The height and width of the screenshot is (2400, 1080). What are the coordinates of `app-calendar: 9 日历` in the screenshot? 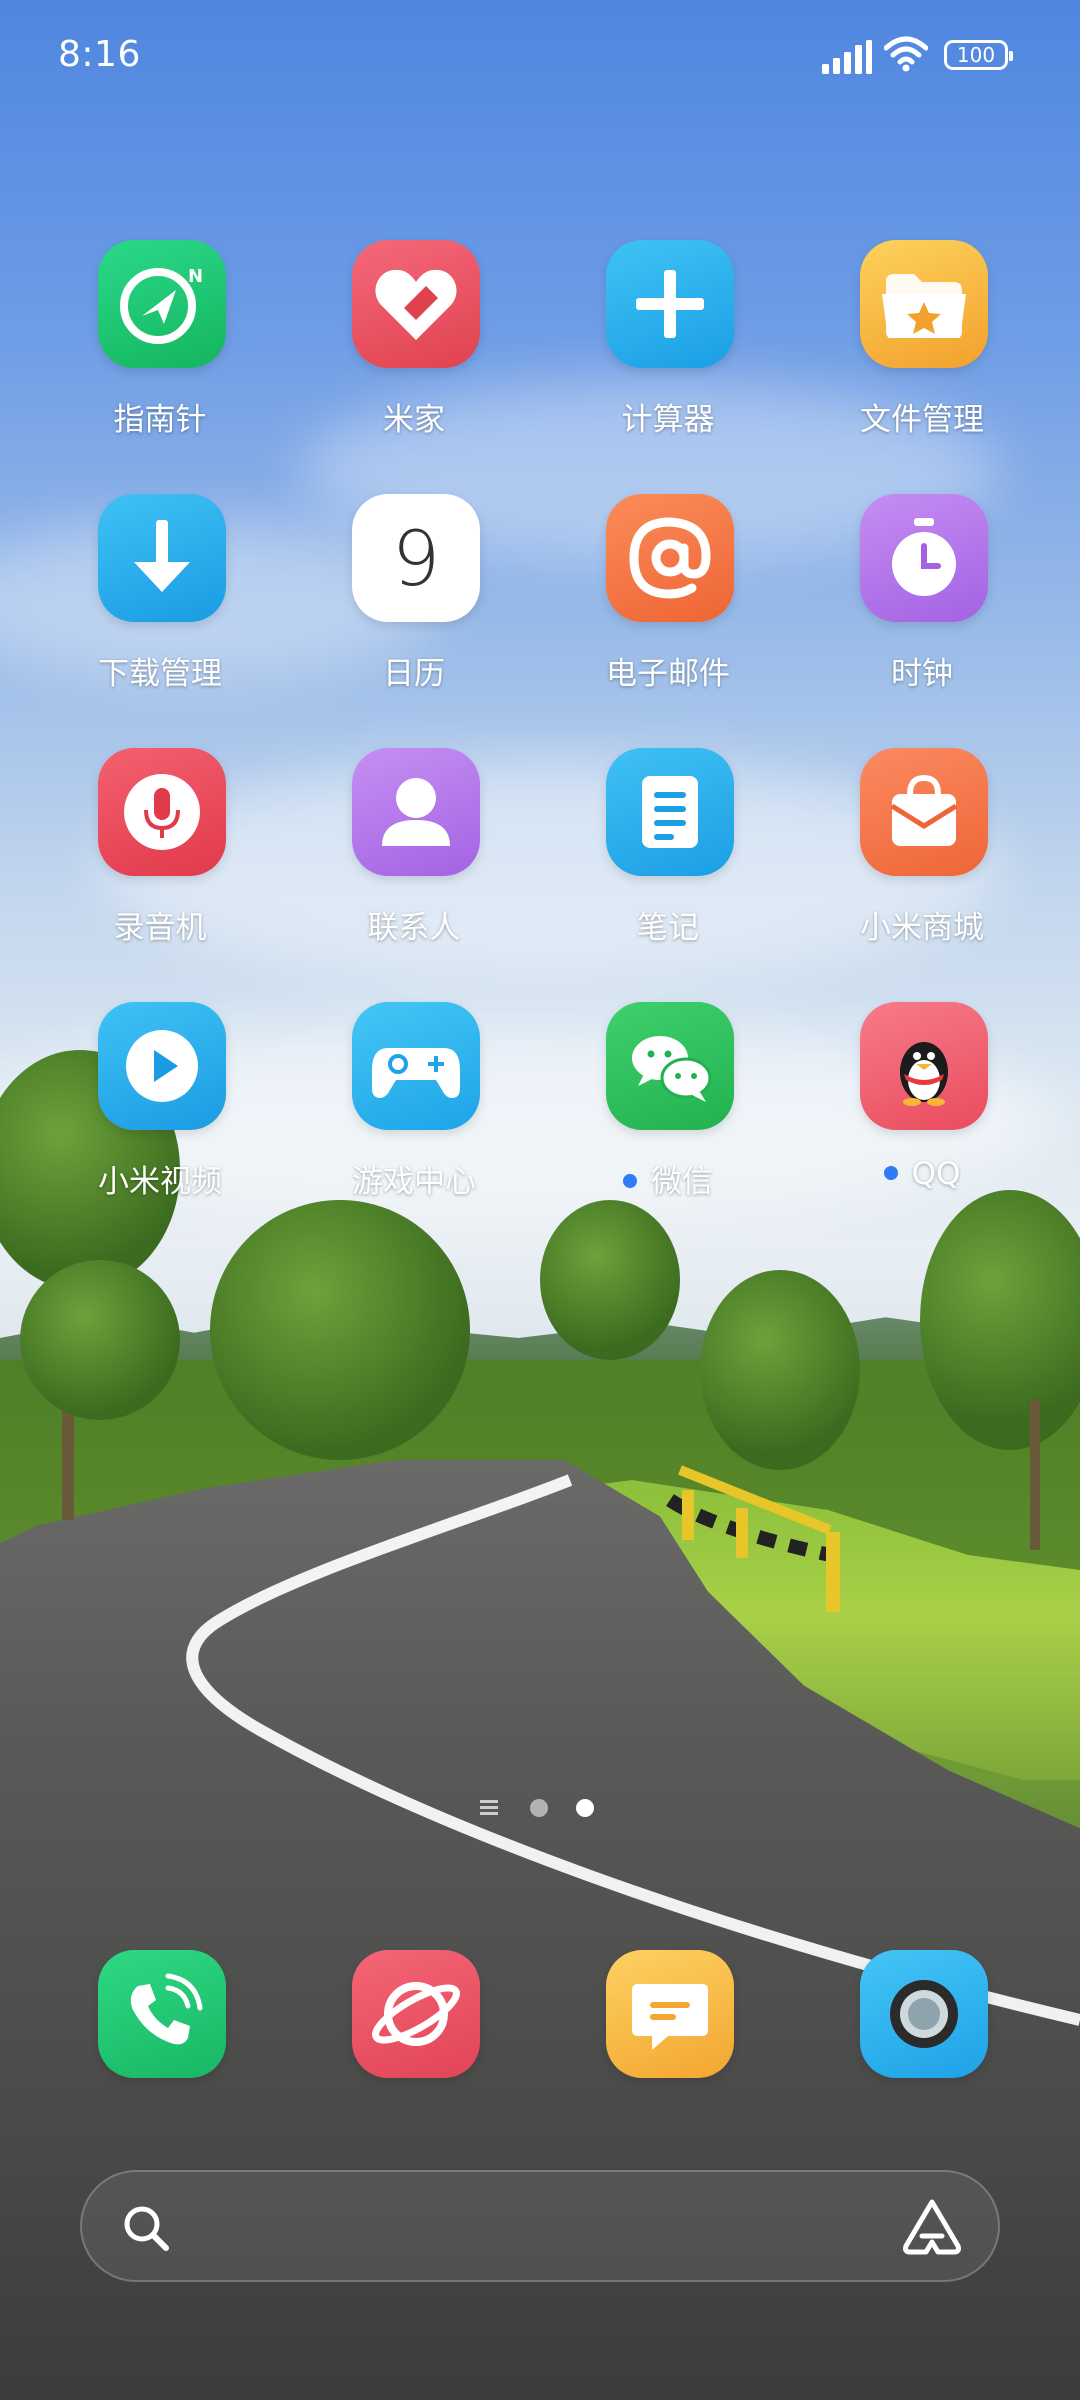 It's located at (414, 604).